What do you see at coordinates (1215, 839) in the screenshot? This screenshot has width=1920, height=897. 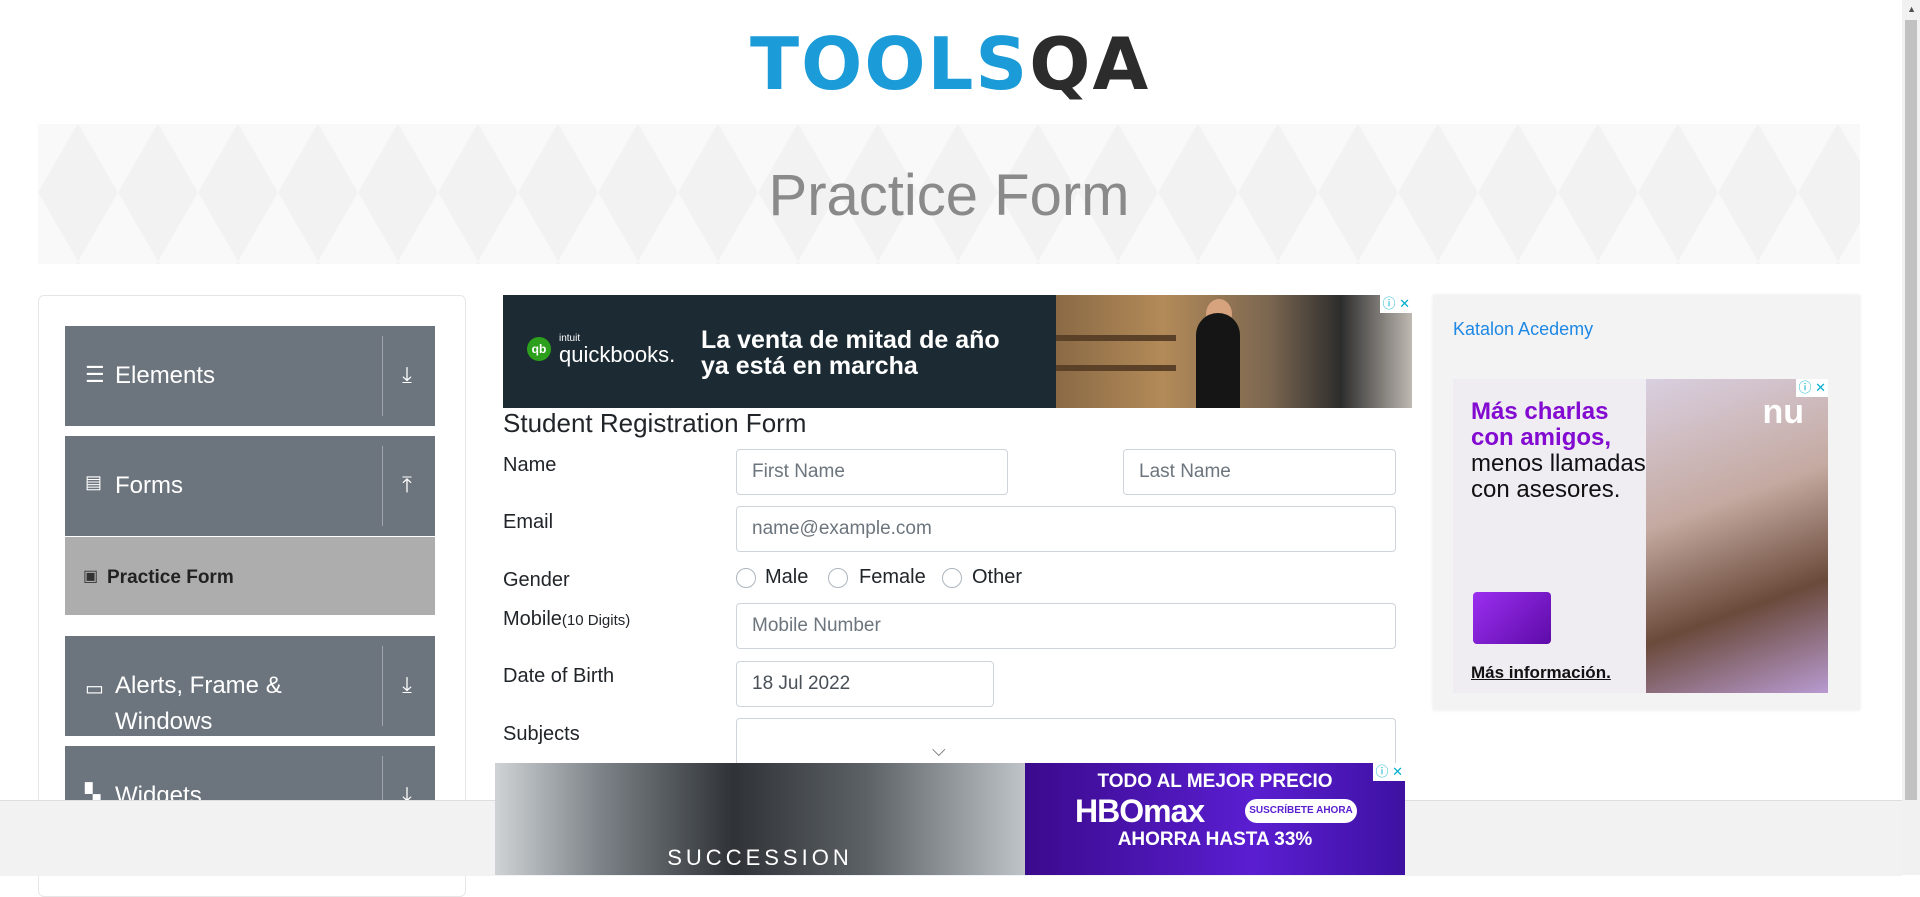 I see `ad-offer: AHORRA HASTA 33%` at bounding box center [1215, 839].